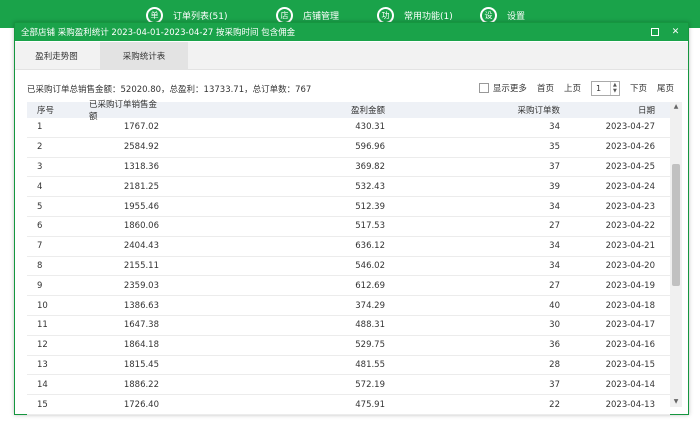 Image resolution: width=700 pixels, height=423 pixels. I want to click on cell-index: 4, so click(40, 186).